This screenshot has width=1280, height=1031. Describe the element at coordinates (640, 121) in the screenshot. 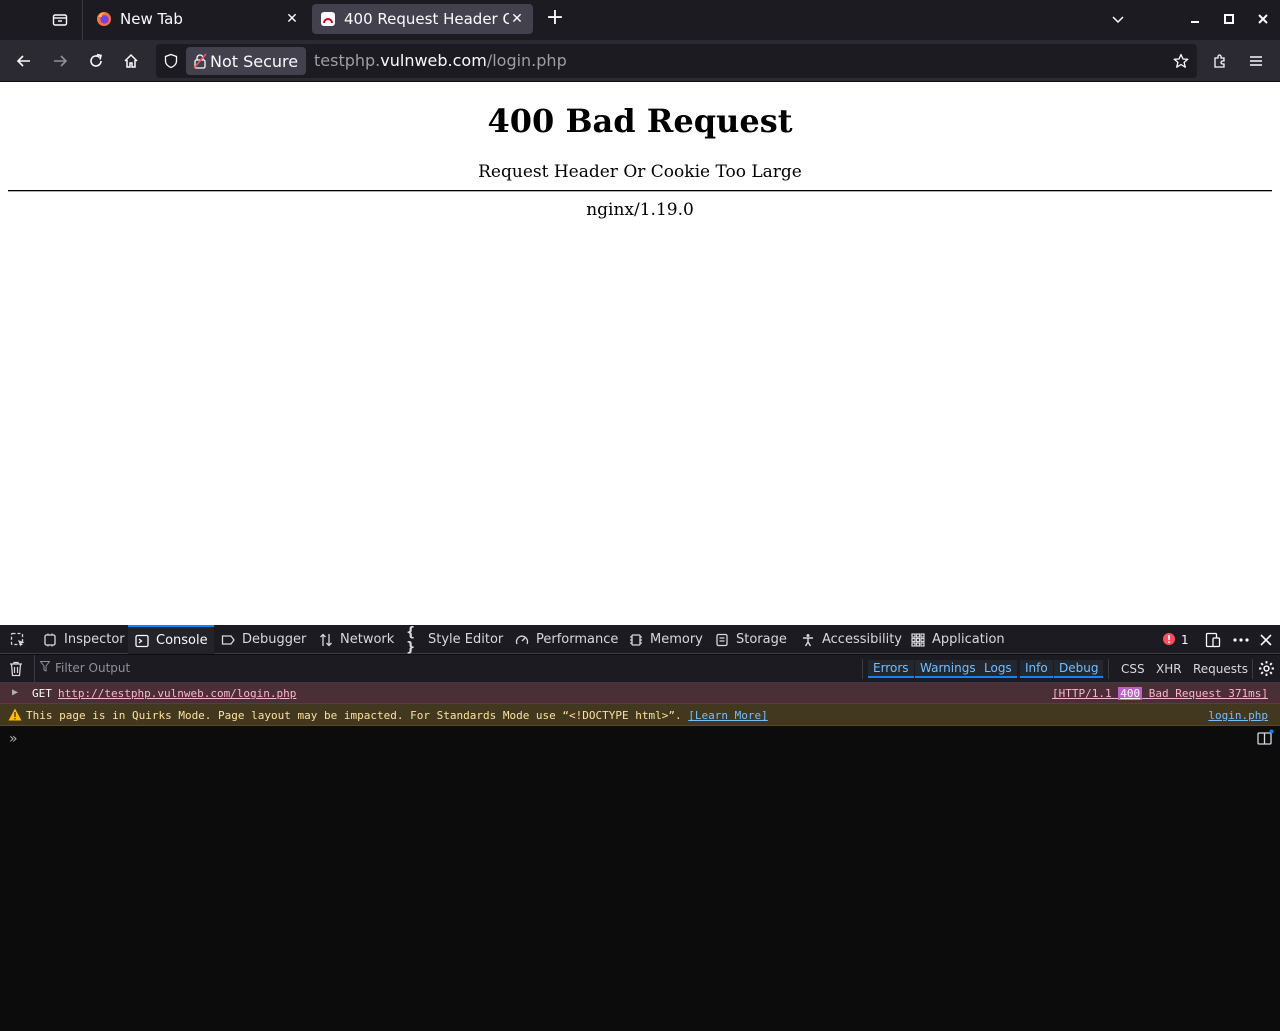

I see `page-heading: 400 Bad Request` at that location.